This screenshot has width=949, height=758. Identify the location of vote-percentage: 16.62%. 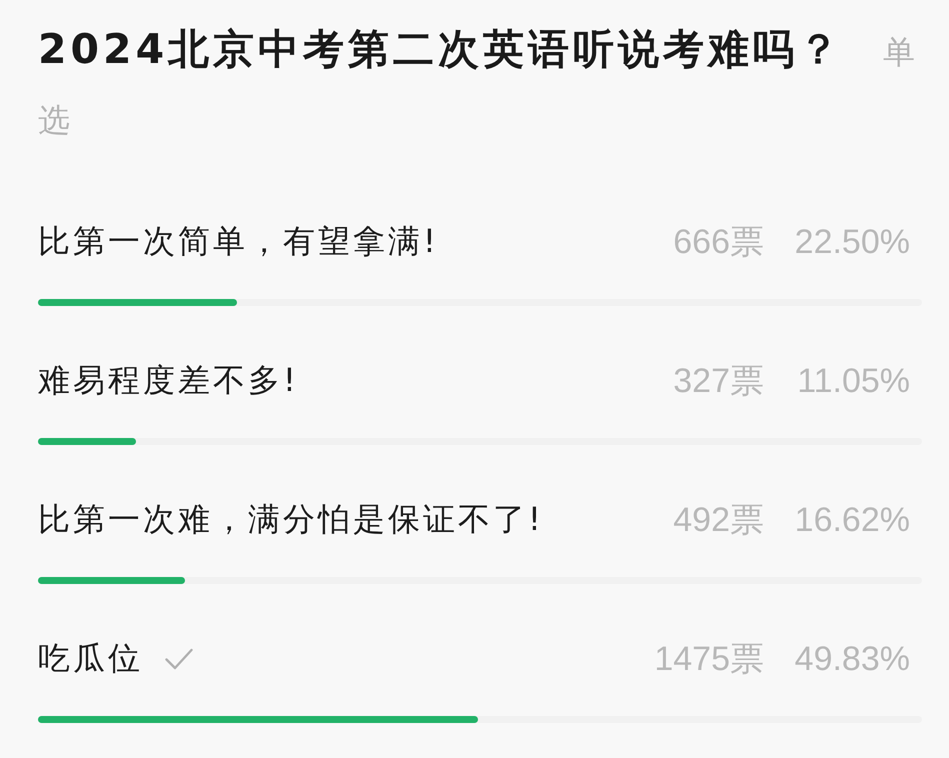
(852, 520).